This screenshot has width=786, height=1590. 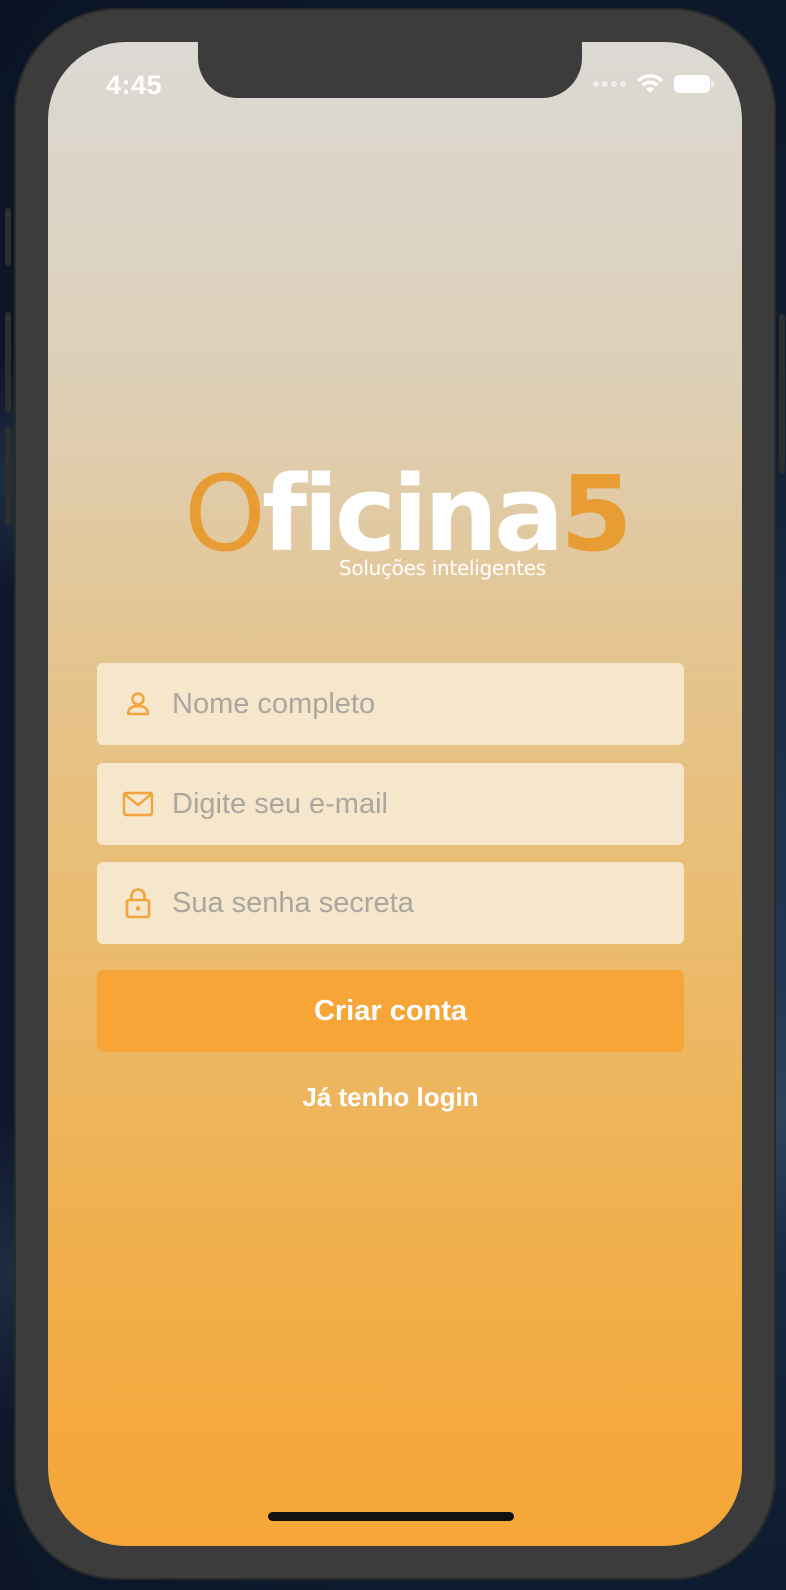 What do you see at coordinates (138, 903) in the screenshot?
I see `lock-icon` at bounding box center [138, 903].